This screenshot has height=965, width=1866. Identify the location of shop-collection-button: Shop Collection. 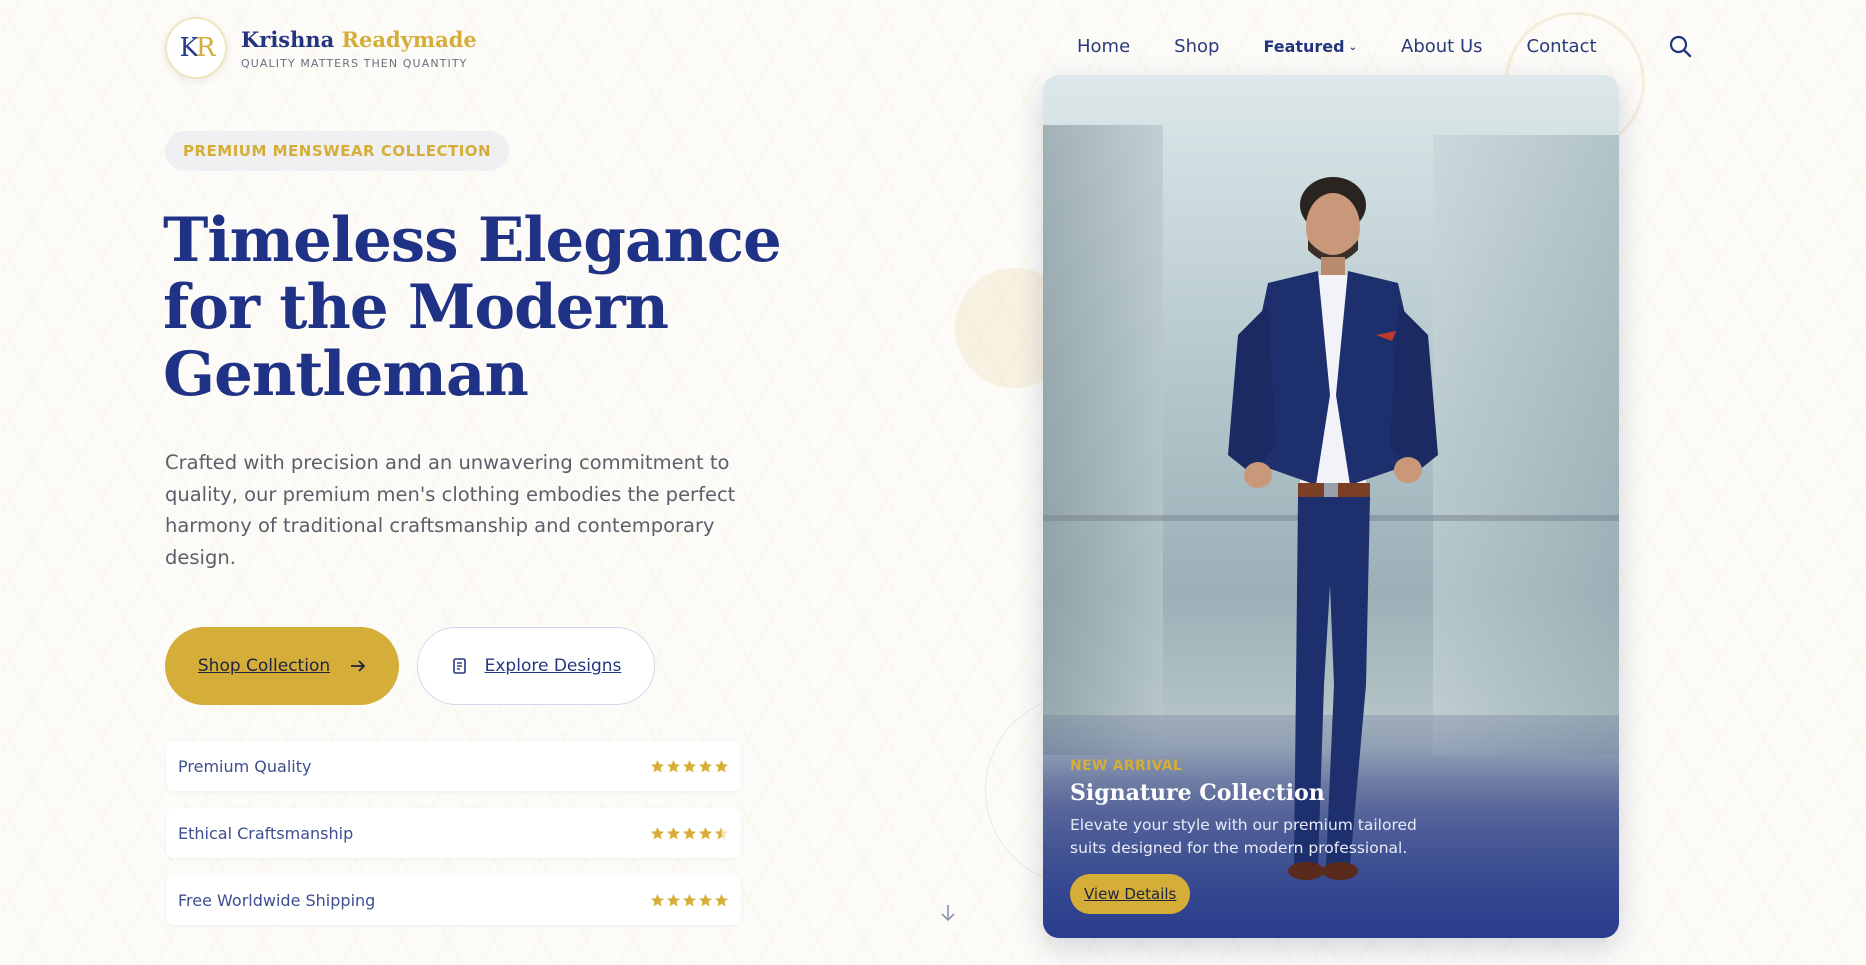
(282, 666).